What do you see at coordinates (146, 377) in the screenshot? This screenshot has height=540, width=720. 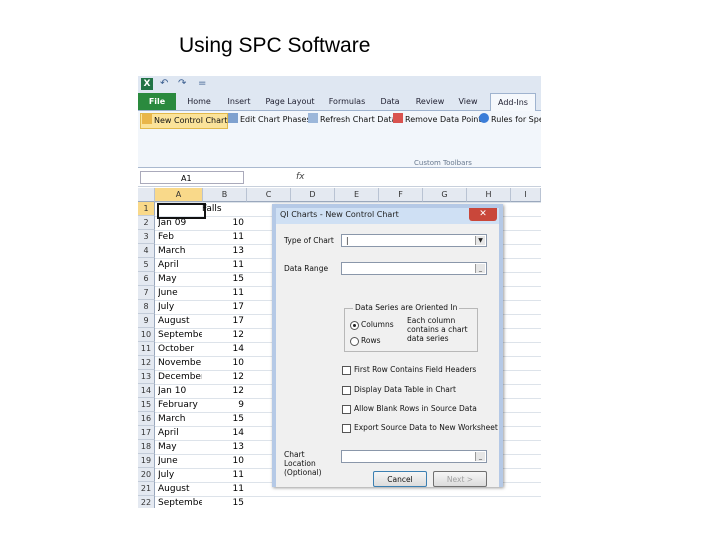 I see `row-header: 13` at bounding box center [146, 377].